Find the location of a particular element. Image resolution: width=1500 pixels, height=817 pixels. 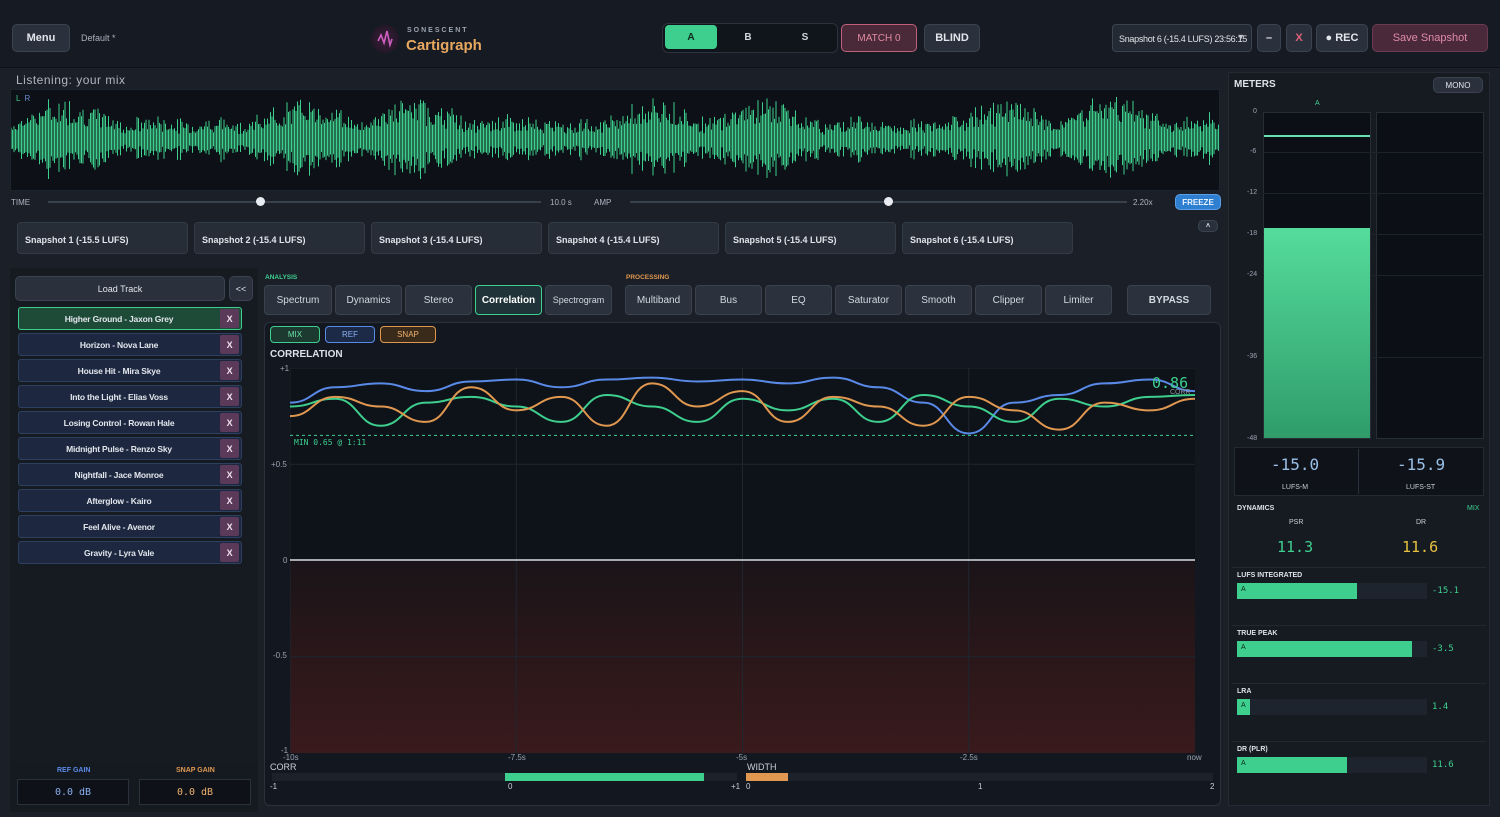

ab-a-button: A is located at coordinates (691, 37).